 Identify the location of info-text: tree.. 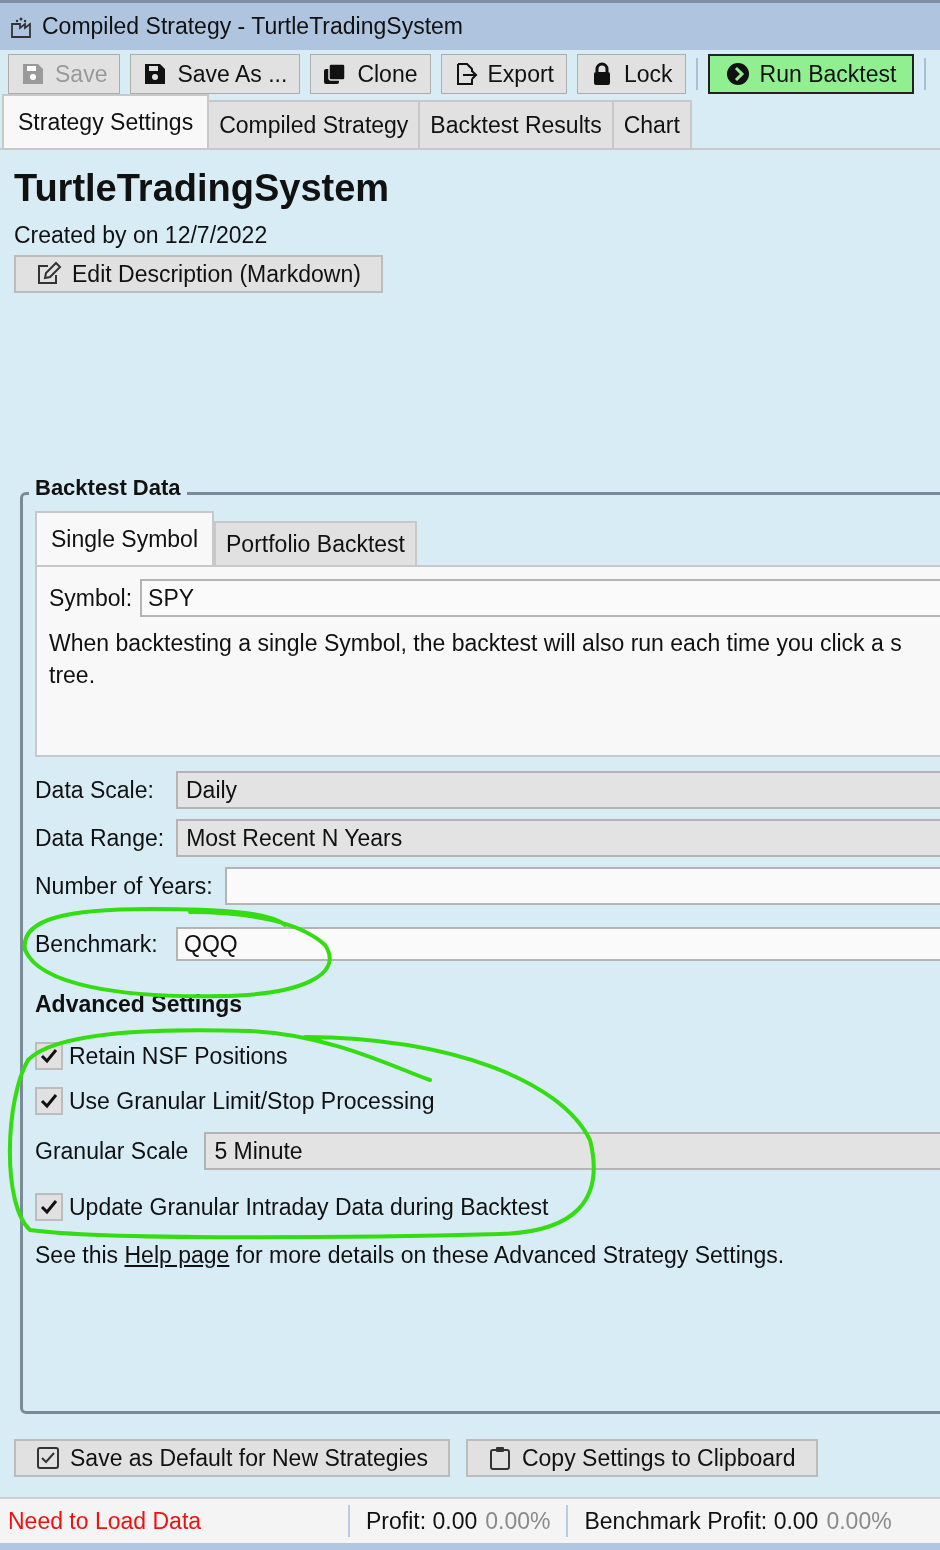
(73, 675).